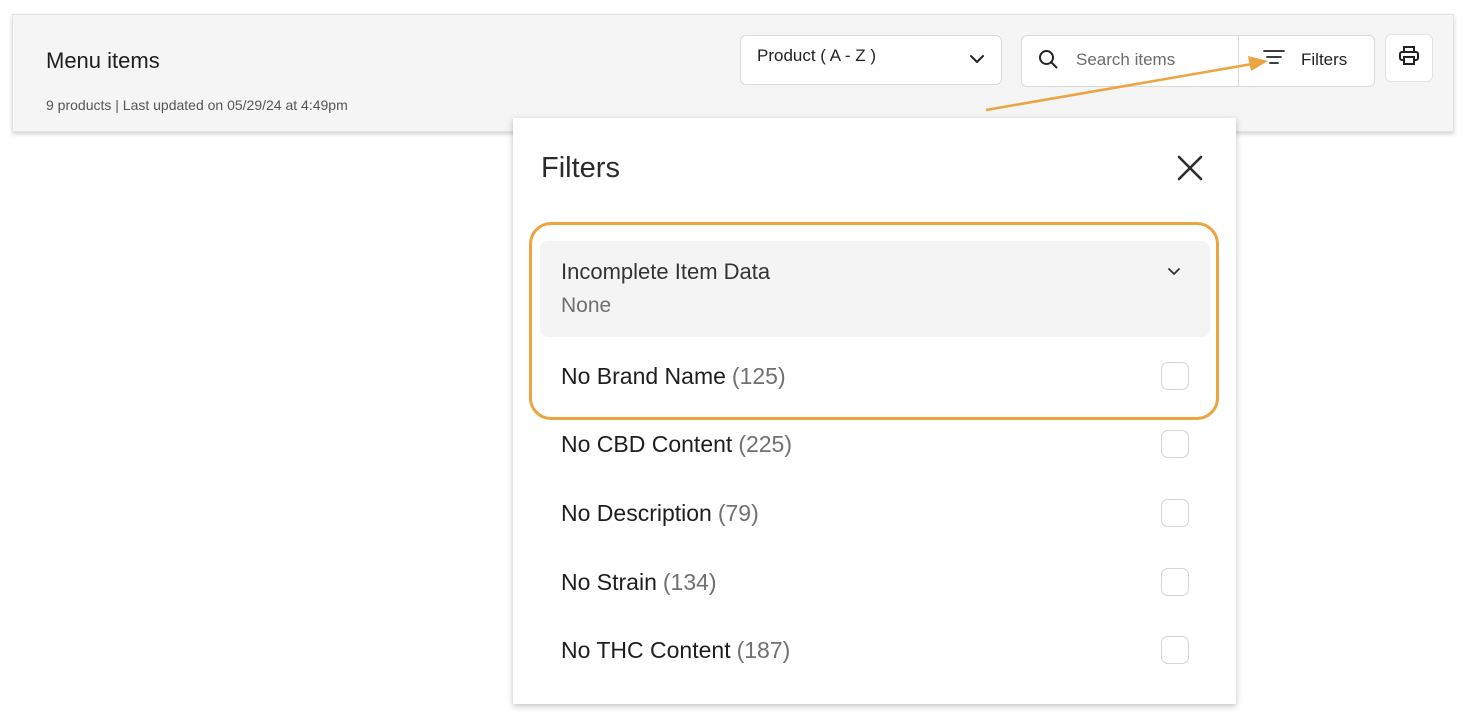 The height and width of the screenshot is (719, 1466). I want to click on sort-selected-value: Product ( A - Z ), so click(817, 55).